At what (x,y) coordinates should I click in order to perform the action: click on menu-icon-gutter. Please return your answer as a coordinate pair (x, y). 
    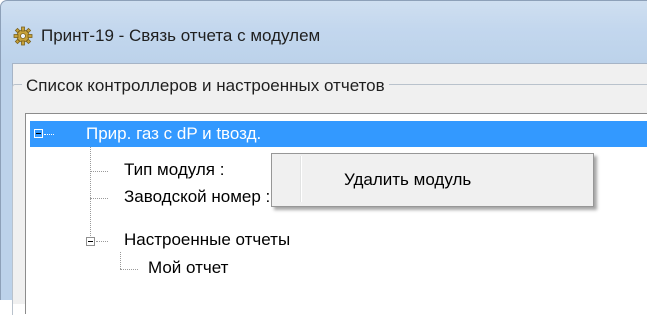
    Looking at the image, I should click on (301, 179).